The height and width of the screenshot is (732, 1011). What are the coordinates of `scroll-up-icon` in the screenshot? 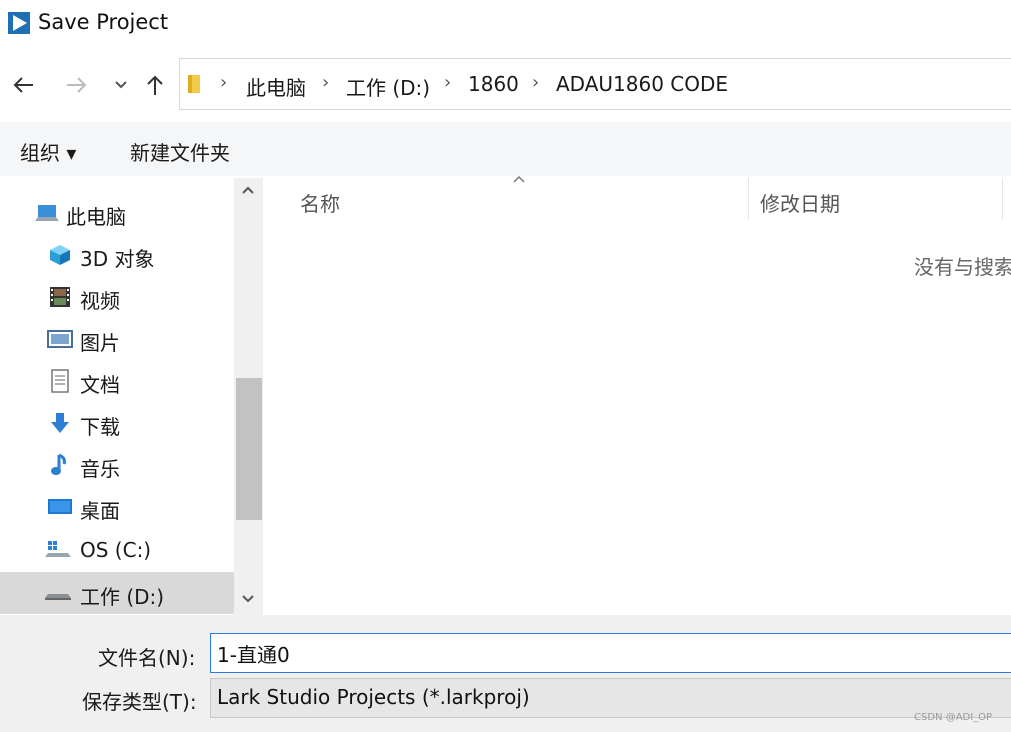 It's located at (248, 190).